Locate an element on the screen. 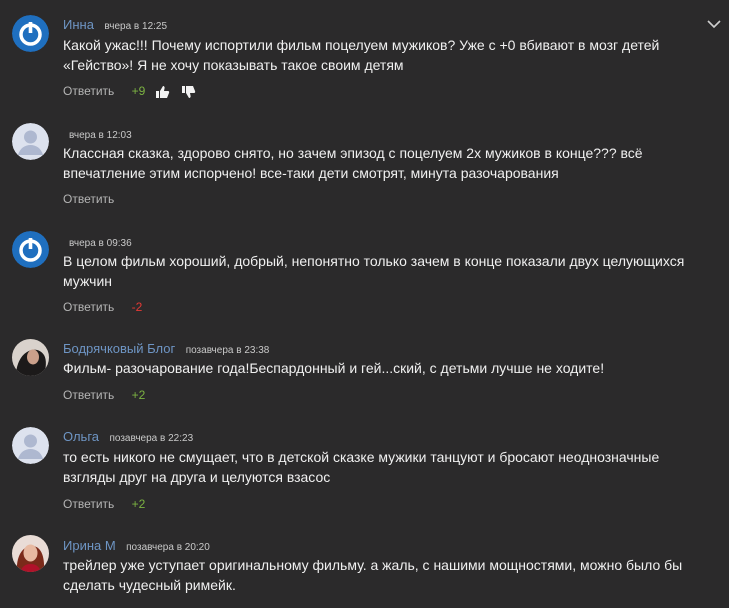  comment-time: позавчера в 23:38 is located at coordinates (227, 350).